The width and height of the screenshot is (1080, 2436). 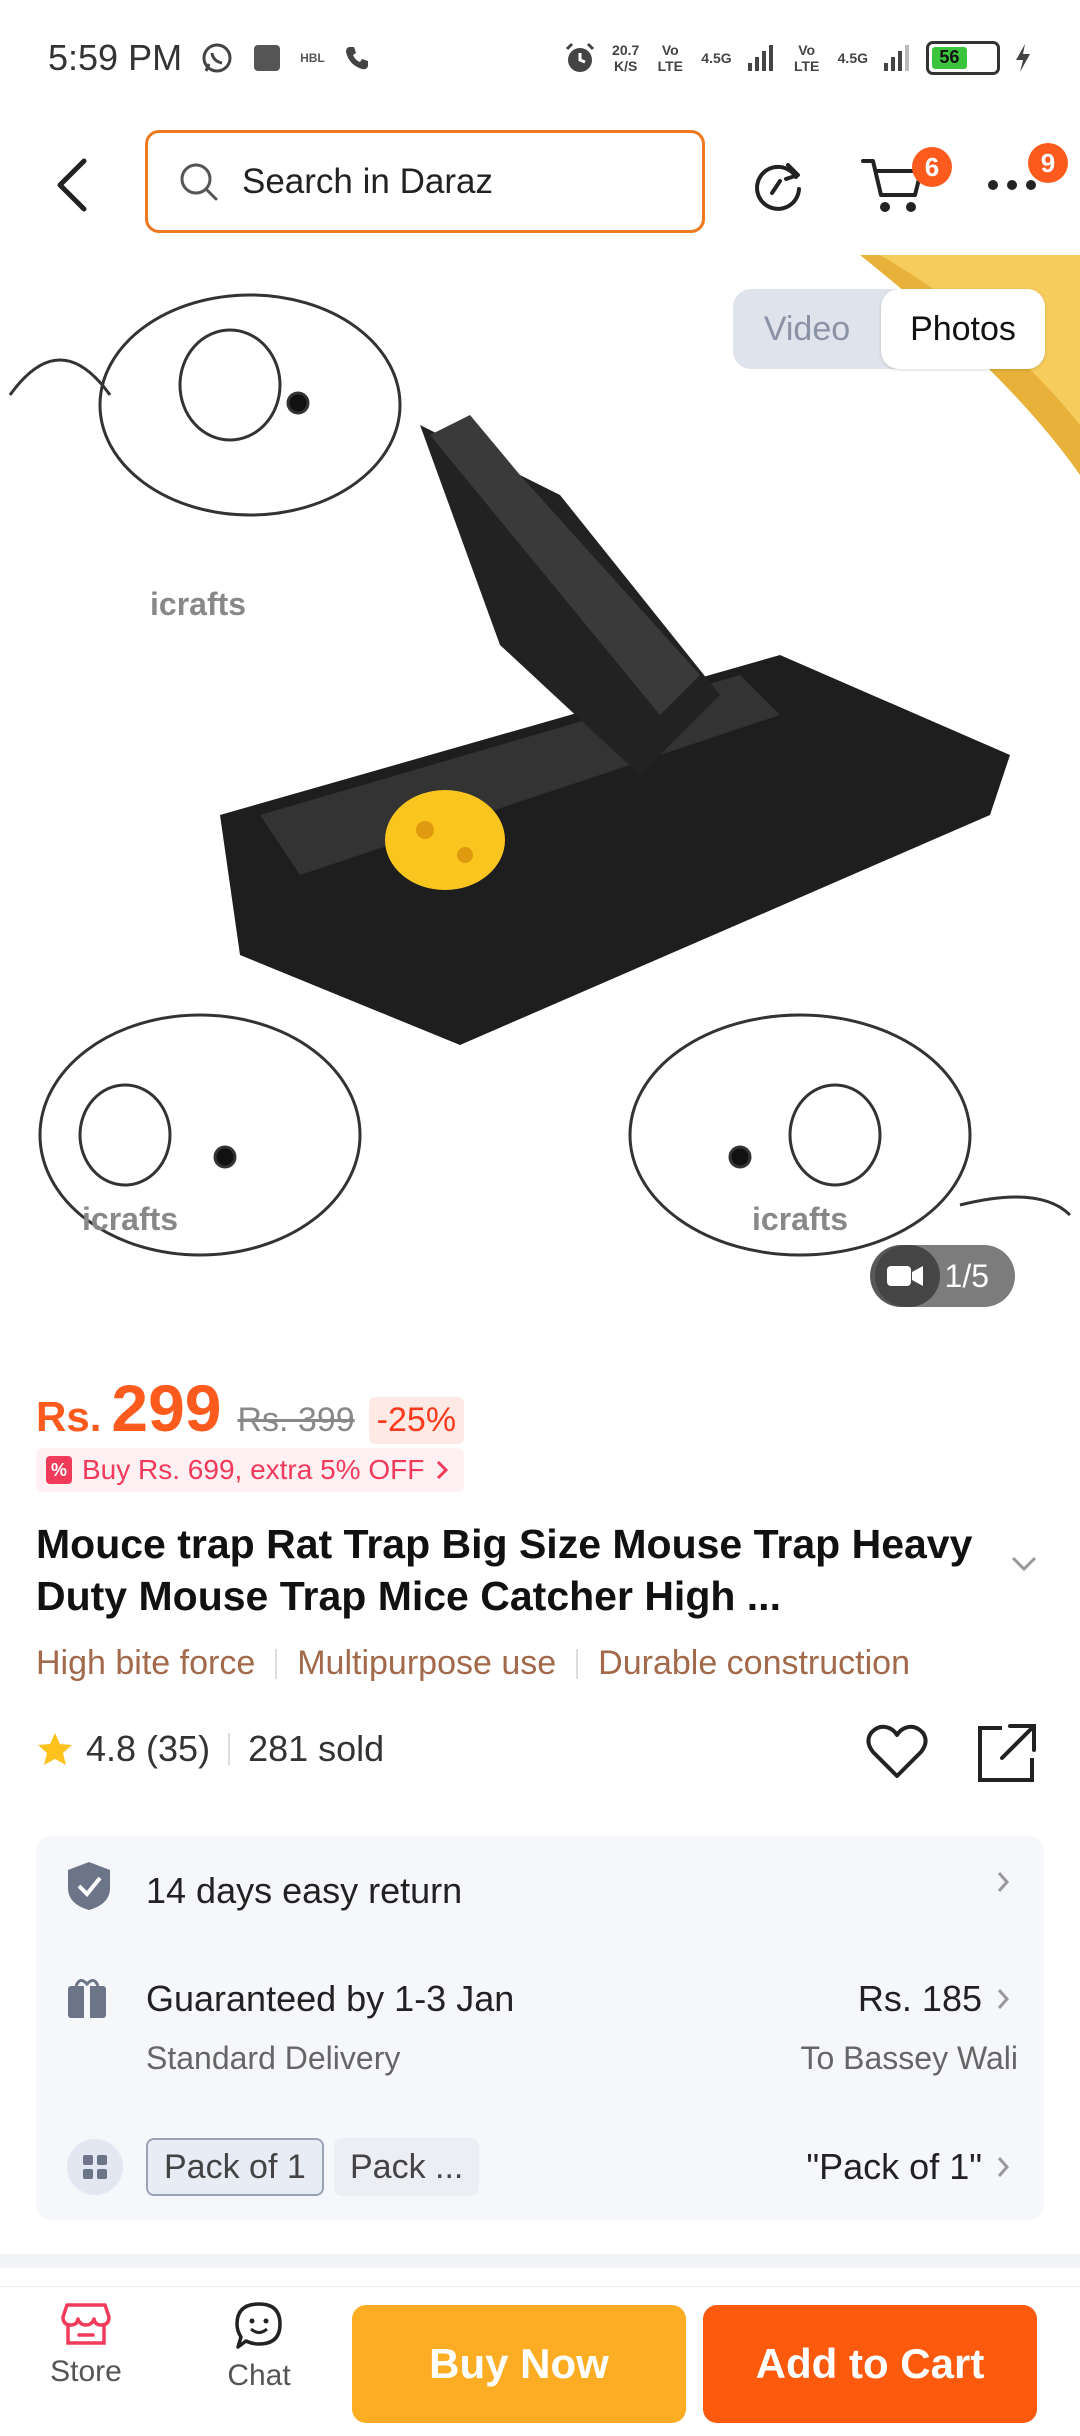 I want to click on share-refresh-button, so click(x=778, y=185).